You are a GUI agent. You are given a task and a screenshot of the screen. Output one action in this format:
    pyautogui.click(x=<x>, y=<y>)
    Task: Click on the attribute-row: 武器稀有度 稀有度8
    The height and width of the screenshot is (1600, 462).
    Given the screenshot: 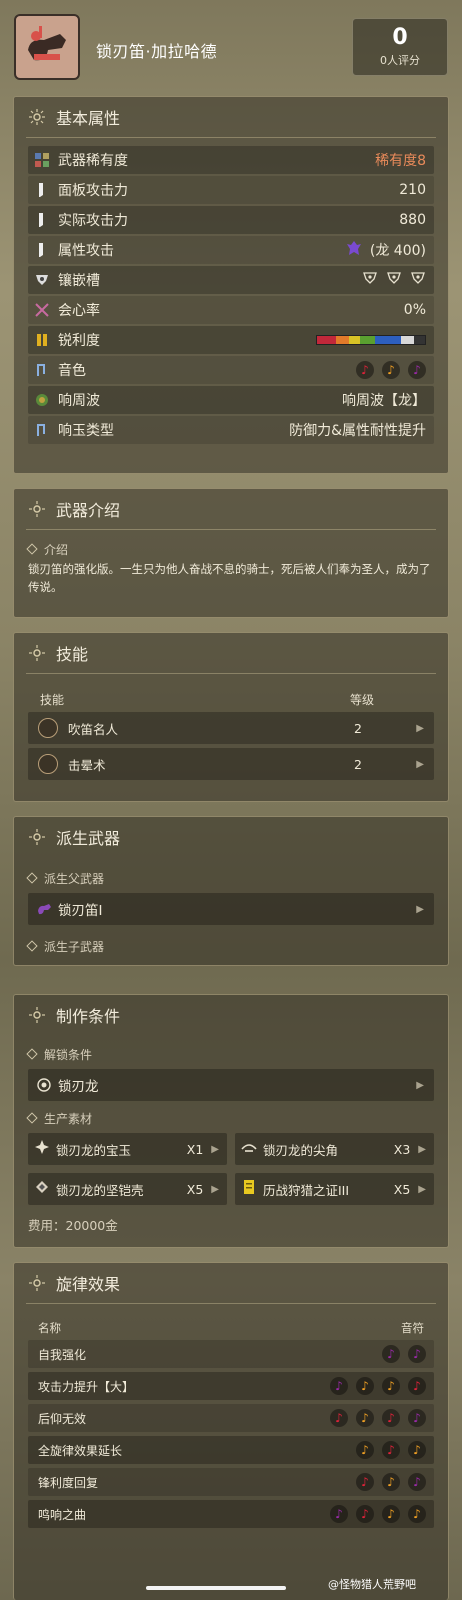 What is the action you would take?
    pyautogui.click(x=231, y=160)
    